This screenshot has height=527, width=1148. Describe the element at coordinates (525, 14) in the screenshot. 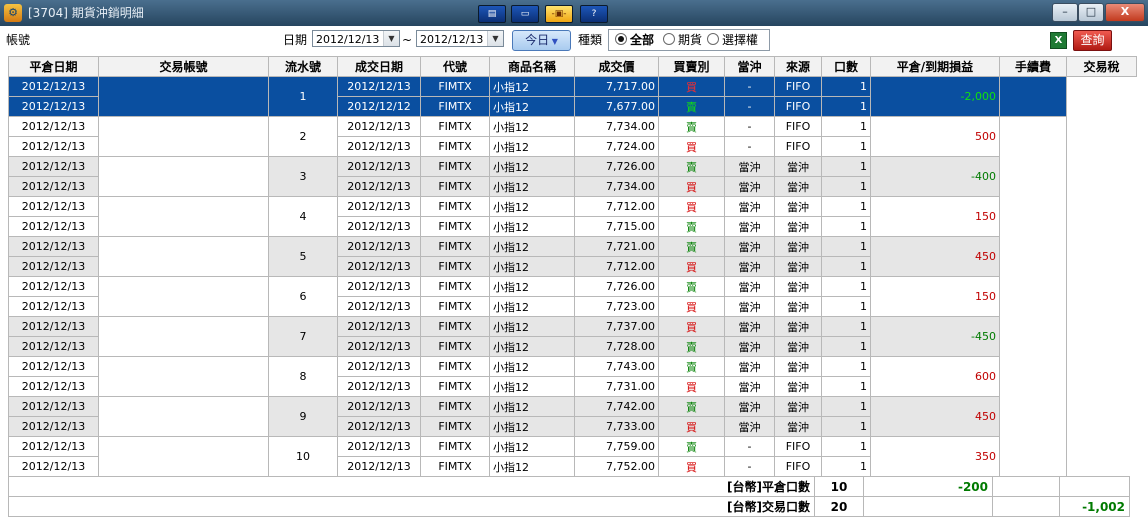

I see `window-button: ▭` at that location.